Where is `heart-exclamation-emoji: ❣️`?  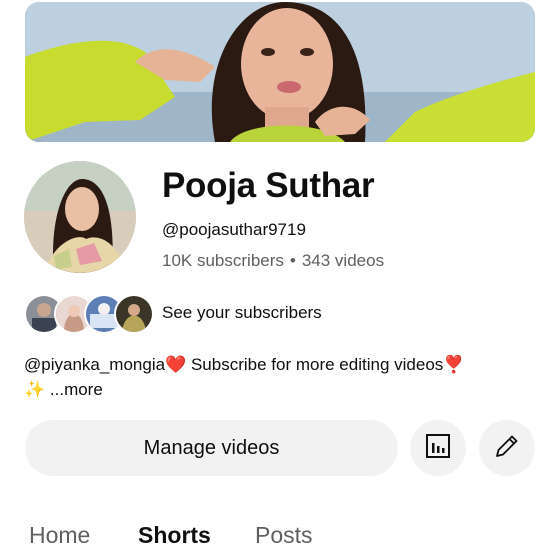 heart-exclamation-emoji: ❣️ is located at coordinates (454, 364).